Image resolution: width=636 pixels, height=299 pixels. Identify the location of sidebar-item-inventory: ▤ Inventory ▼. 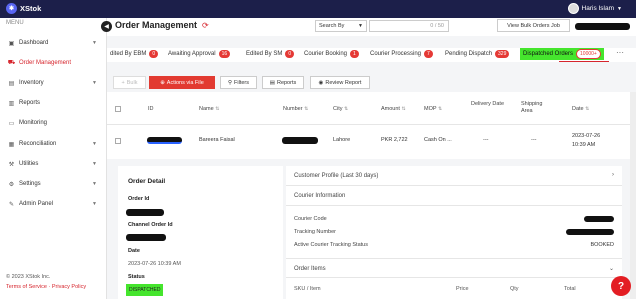
(53, 83).